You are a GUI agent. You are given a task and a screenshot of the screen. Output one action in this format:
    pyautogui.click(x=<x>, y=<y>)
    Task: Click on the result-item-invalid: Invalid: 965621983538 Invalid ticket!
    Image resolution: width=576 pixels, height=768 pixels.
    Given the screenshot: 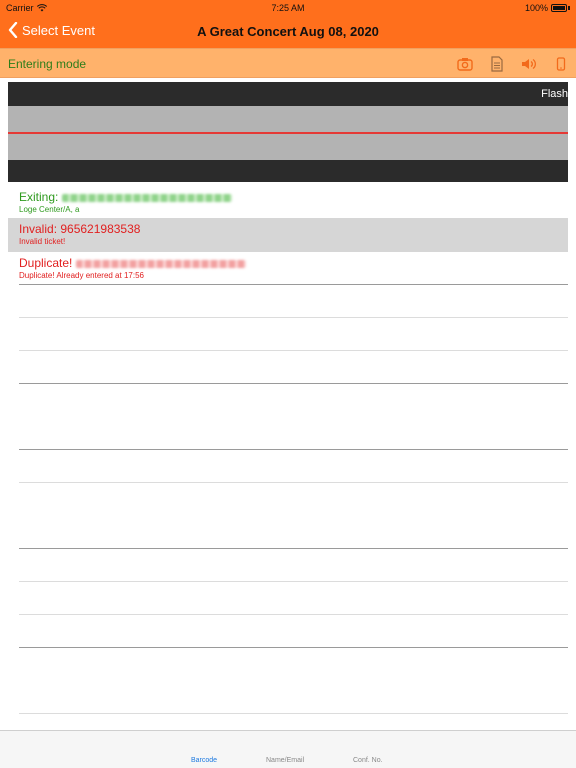 What is the action you would take?
    pyautogui.click(x=288, y=235)
    